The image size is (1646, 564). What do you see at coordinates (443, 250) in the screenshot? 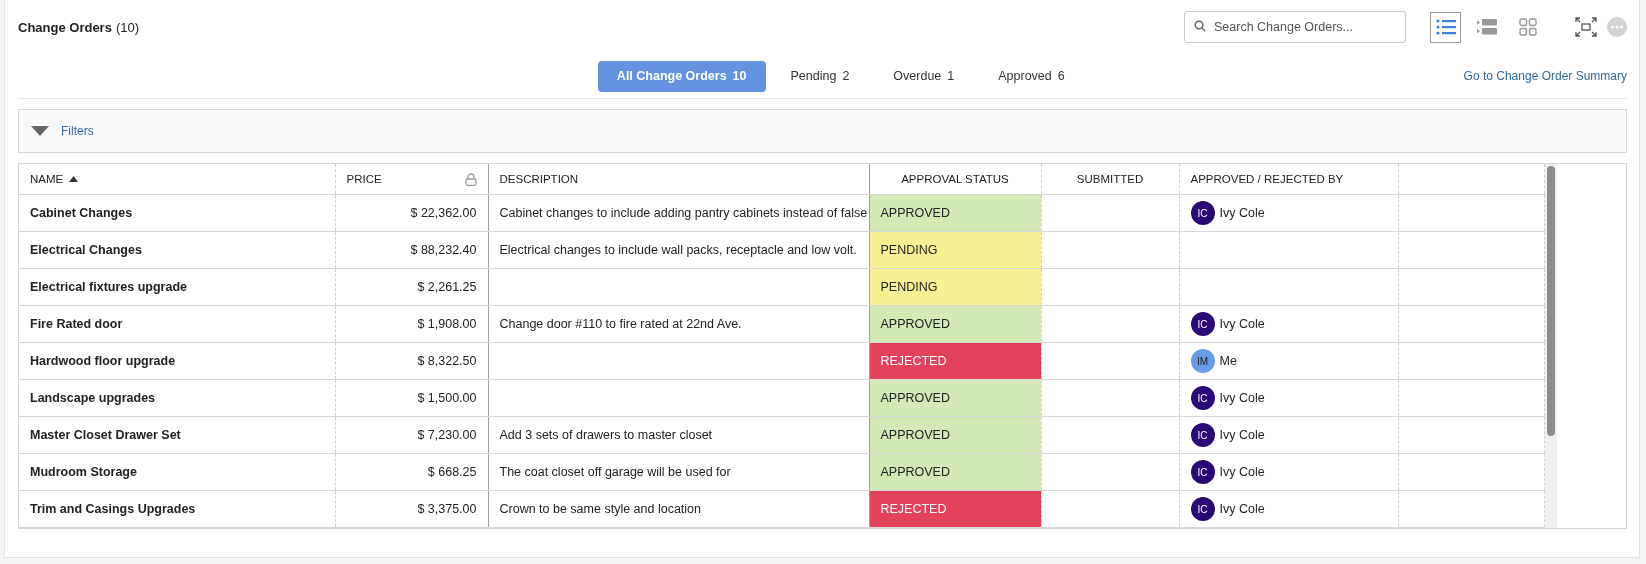
I see `price-cell: $ 88,232.40` at bounding box center [443, 250].